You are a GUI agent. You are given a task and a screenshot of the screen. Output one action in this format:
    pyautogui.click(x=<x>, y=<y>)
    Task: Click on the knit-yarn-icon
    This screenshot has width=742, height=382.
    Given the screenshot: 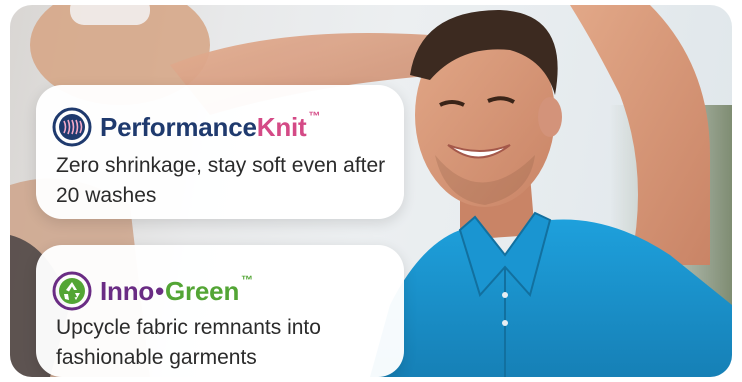 What is the action you would take?
    pyautogui.click(x=72, y=127)
    